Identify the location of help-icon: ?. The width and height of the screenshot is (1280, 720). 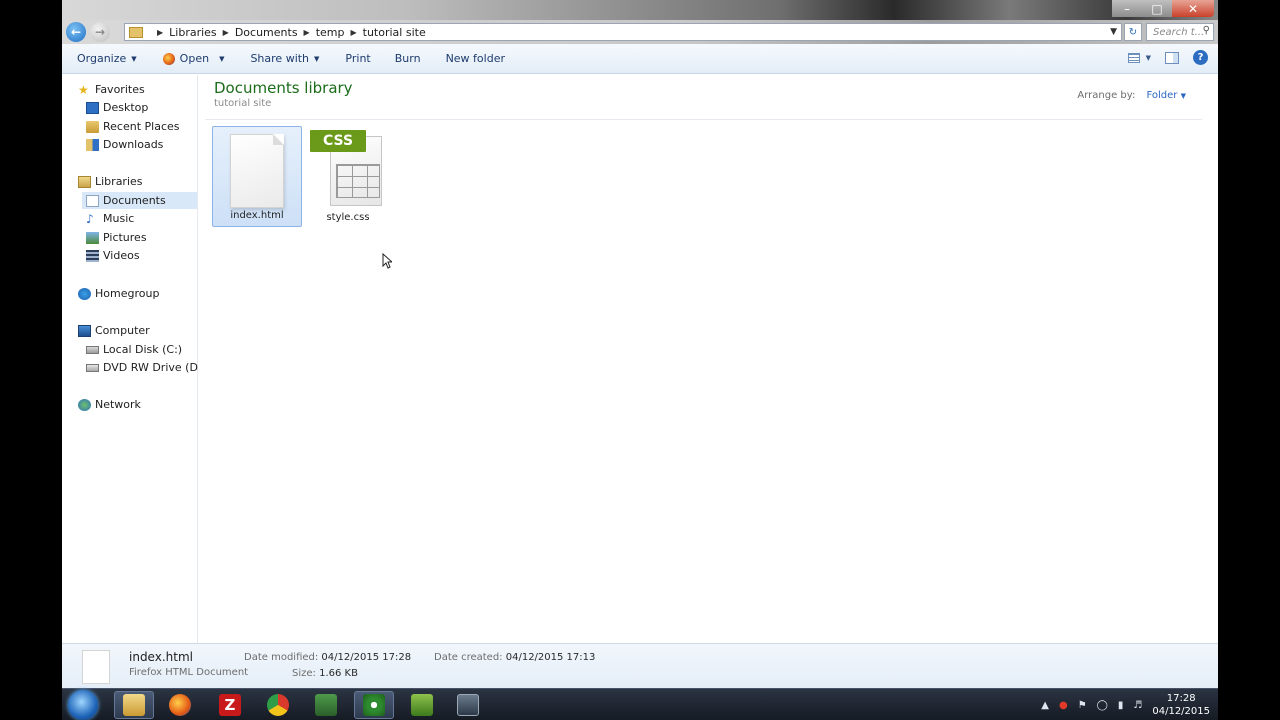
(1200, 57).